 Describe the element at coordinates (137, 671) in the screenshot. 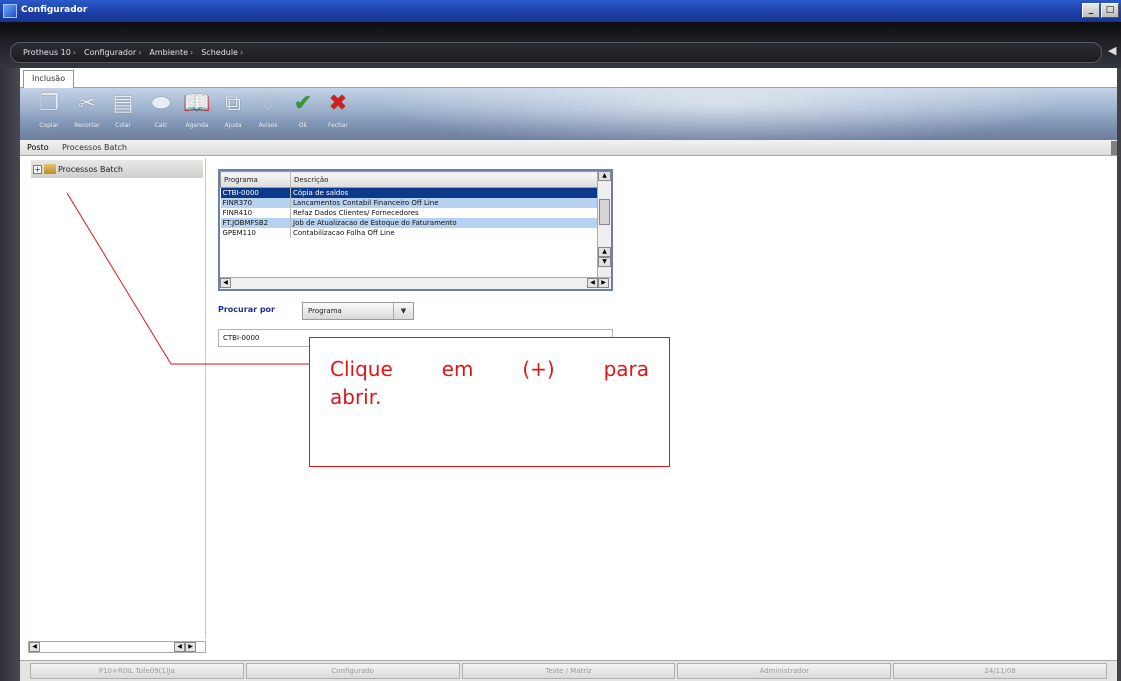

I see `status-environment: P10+R0IL Tufe09(1)Ja` at that location.